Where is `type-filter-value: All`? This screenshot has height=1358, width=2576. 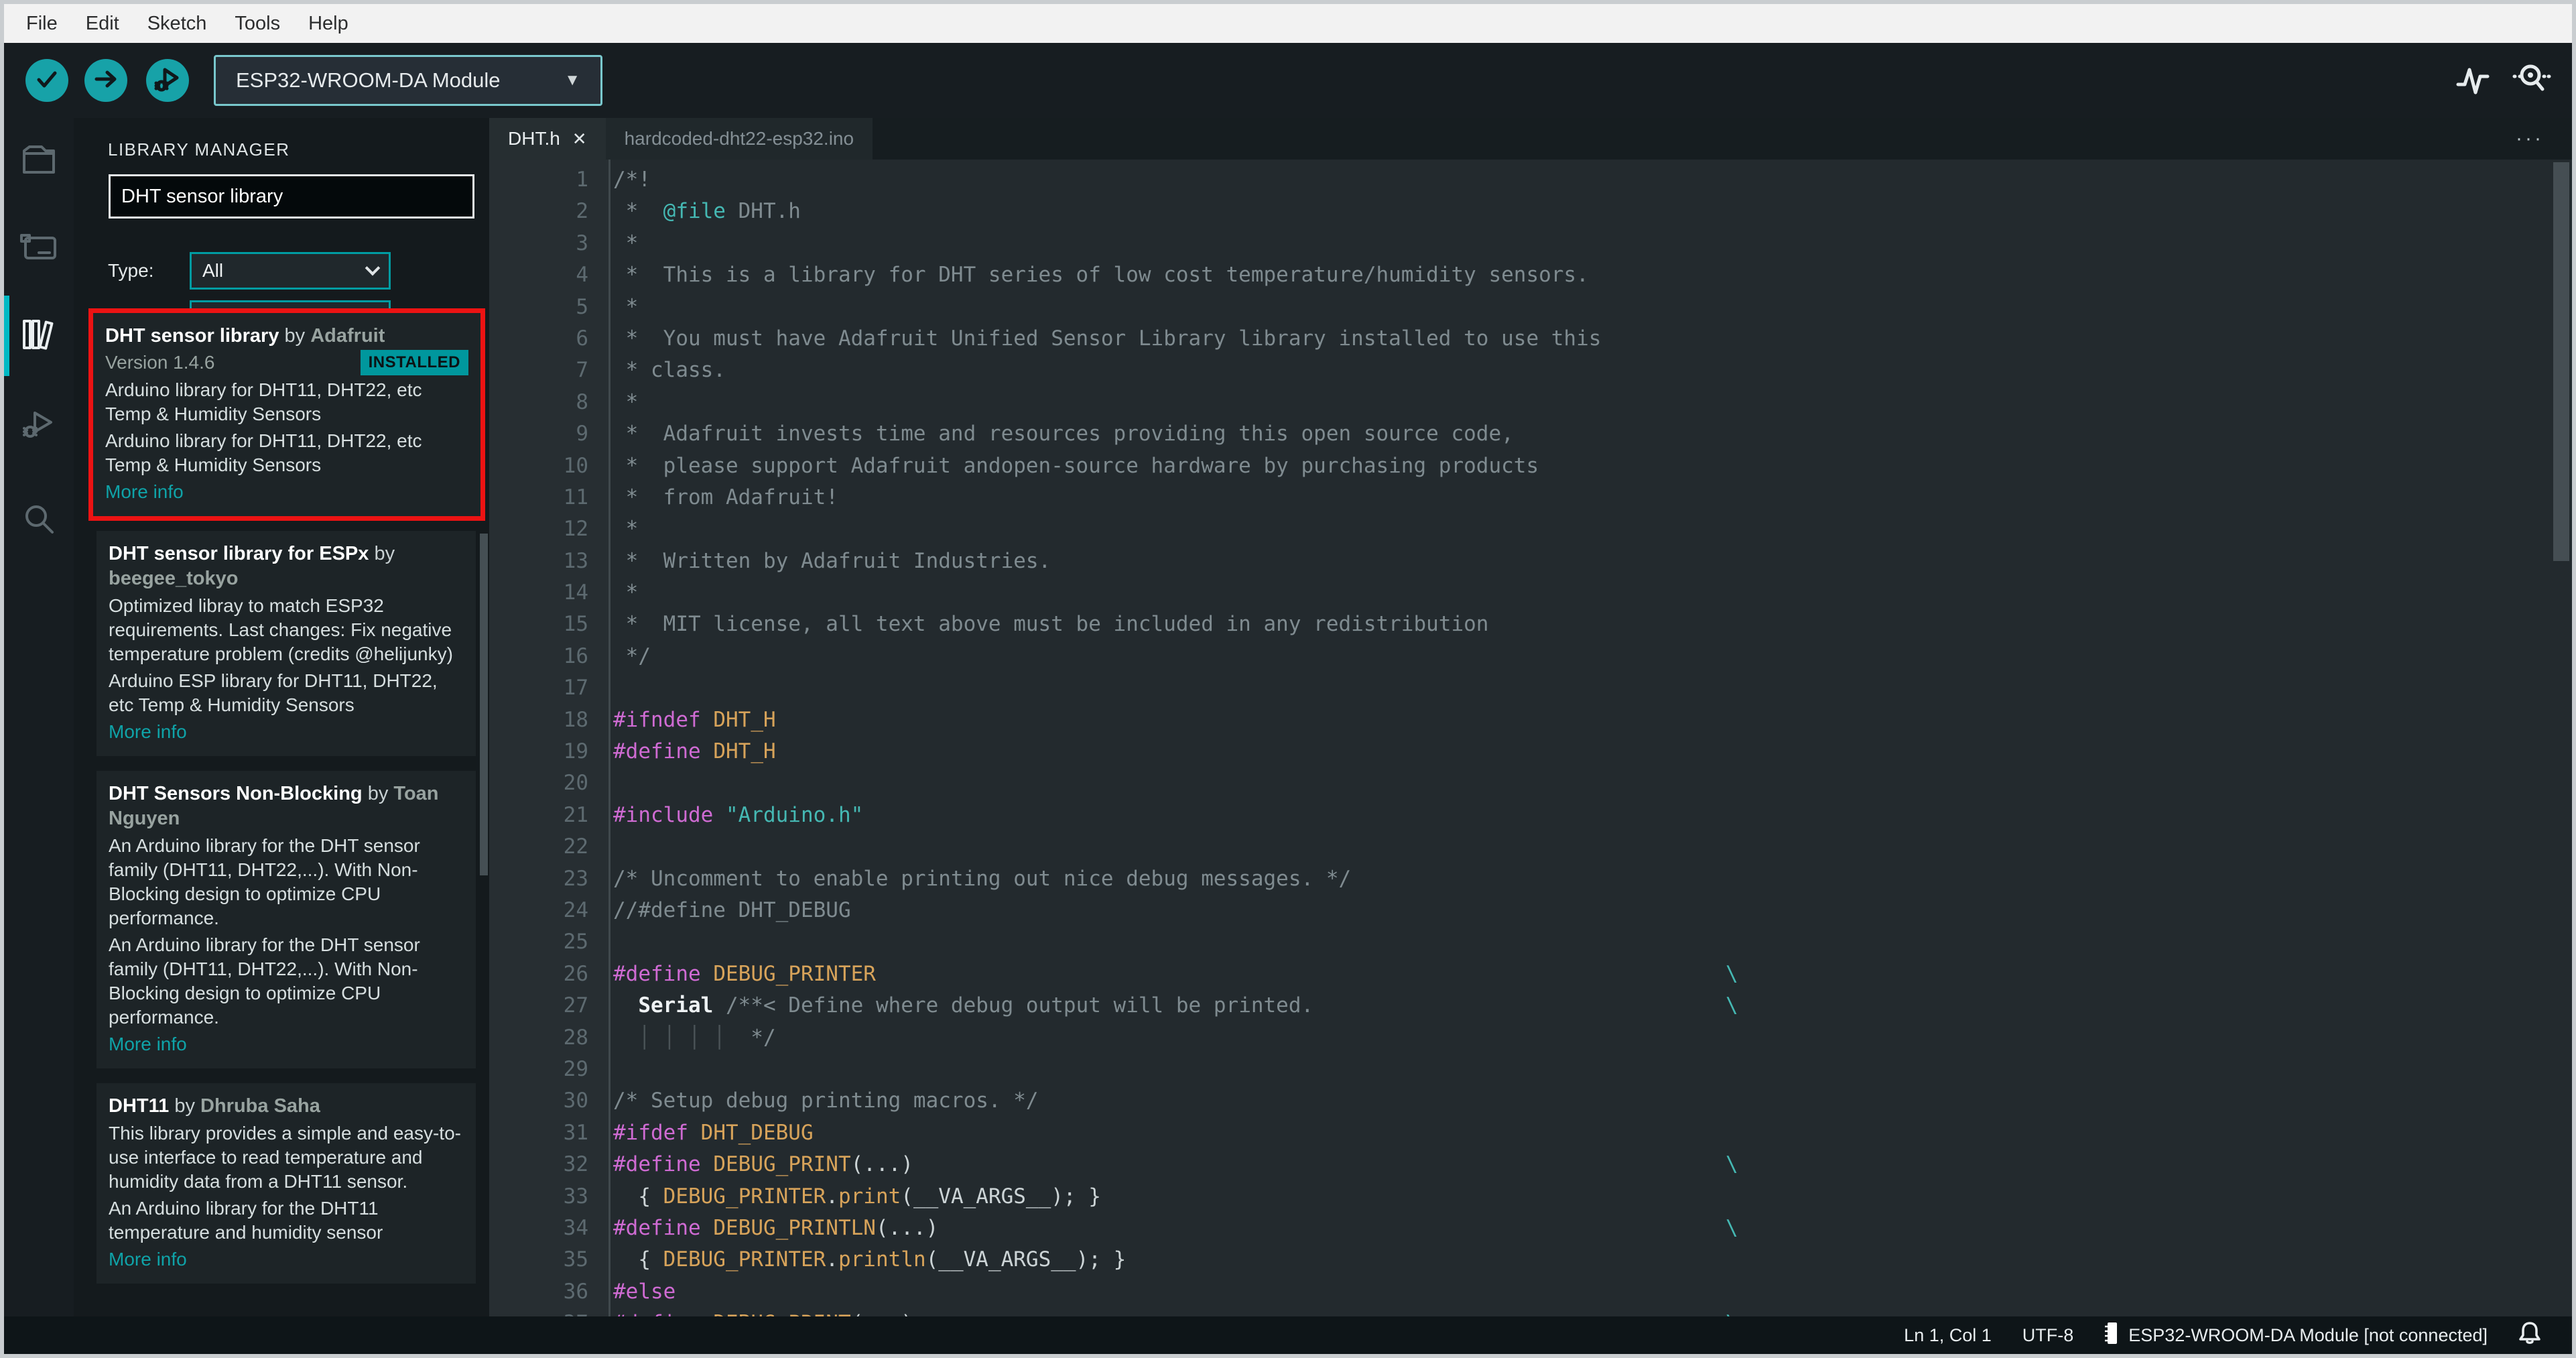 type-filter-value: All is located at coordinates (213, 270).